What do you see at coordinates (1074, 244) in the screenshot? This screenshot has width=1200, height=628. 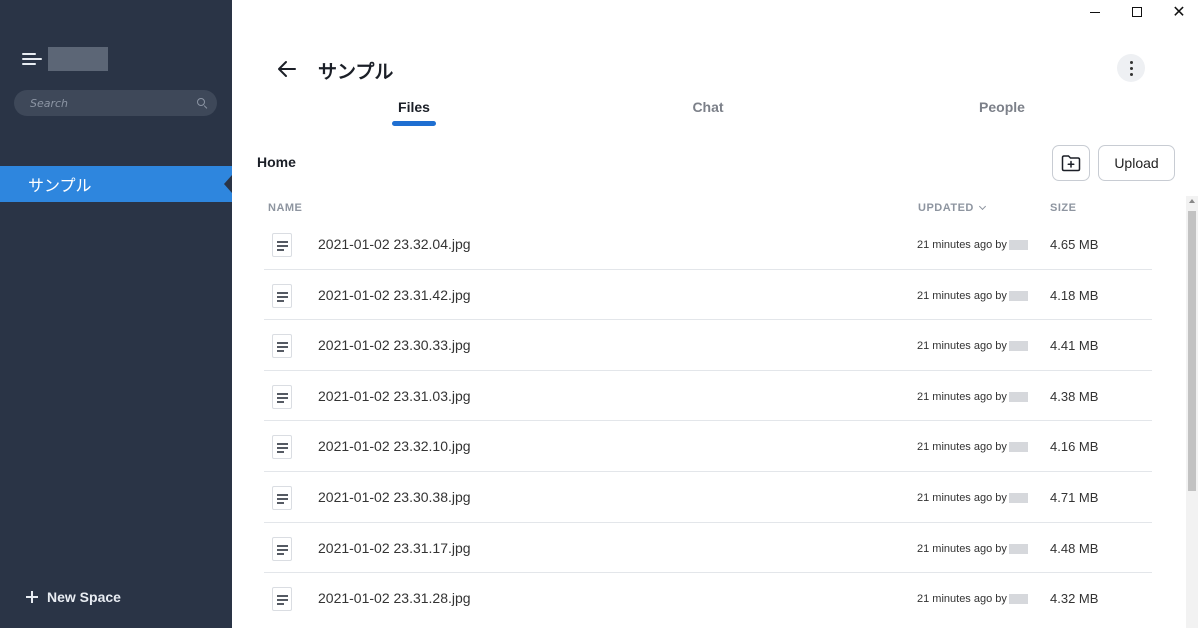 I see `file-size: 4.65 MB` at bounding box center [1074, 244].